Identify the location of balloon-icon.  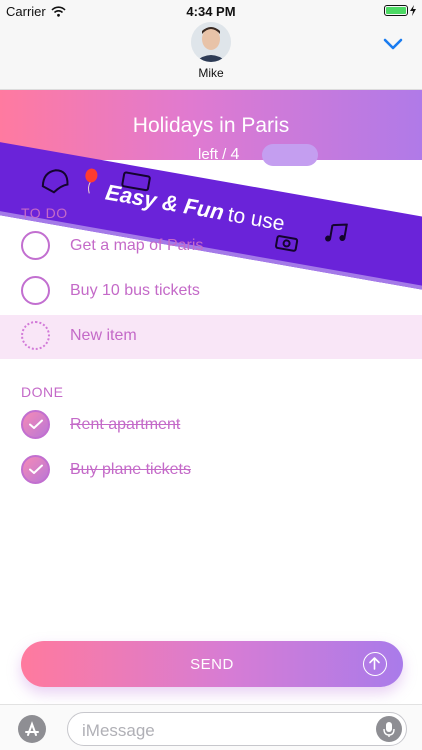
(91, 181).